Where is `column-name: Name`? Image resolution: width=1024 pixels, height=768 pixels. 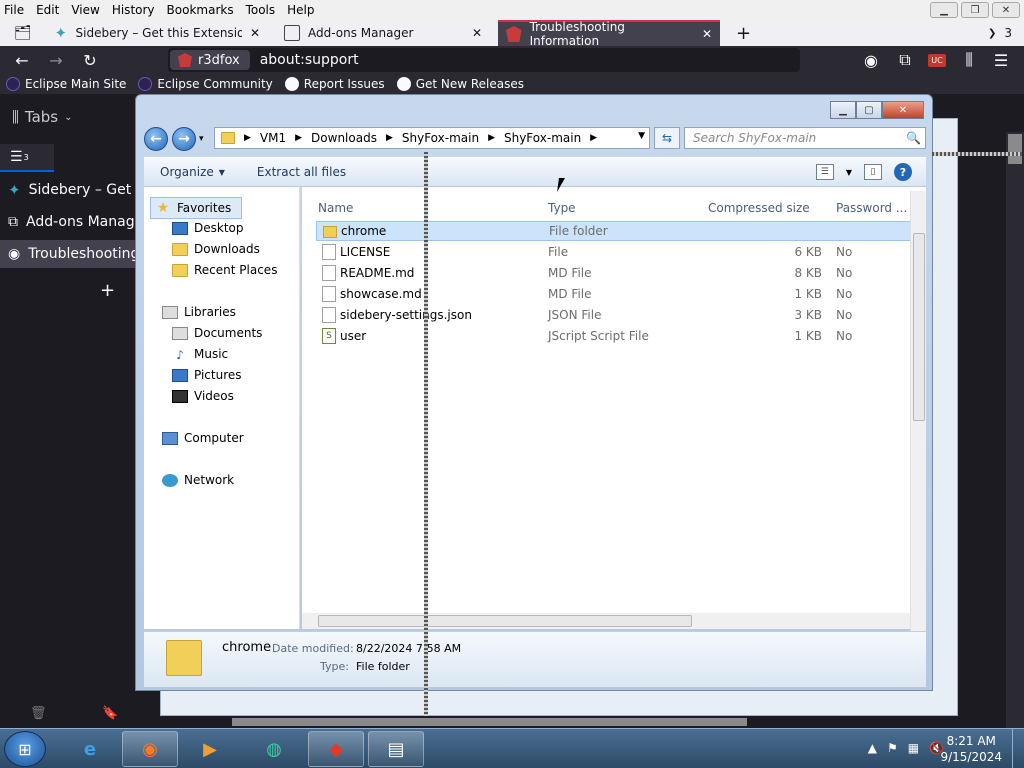
column-name: Name is located at coordinates (335, 208).